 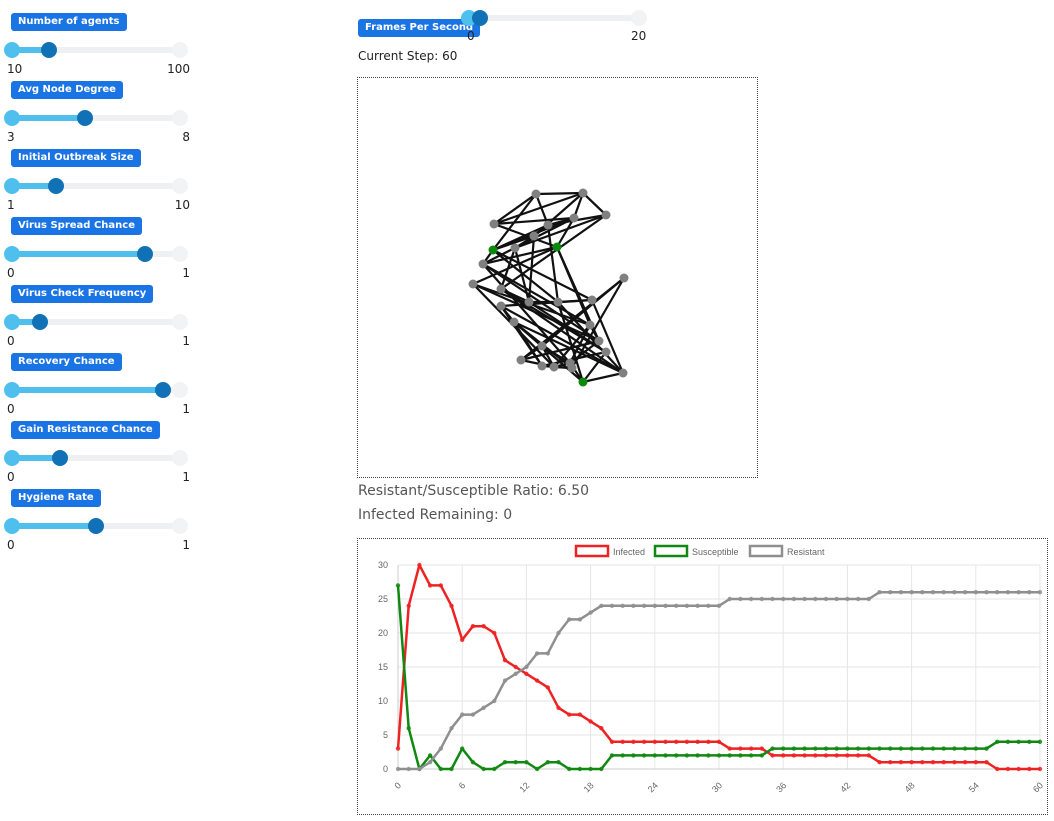 I want to click on degree-slider-knob, so click(x=85, y=118).